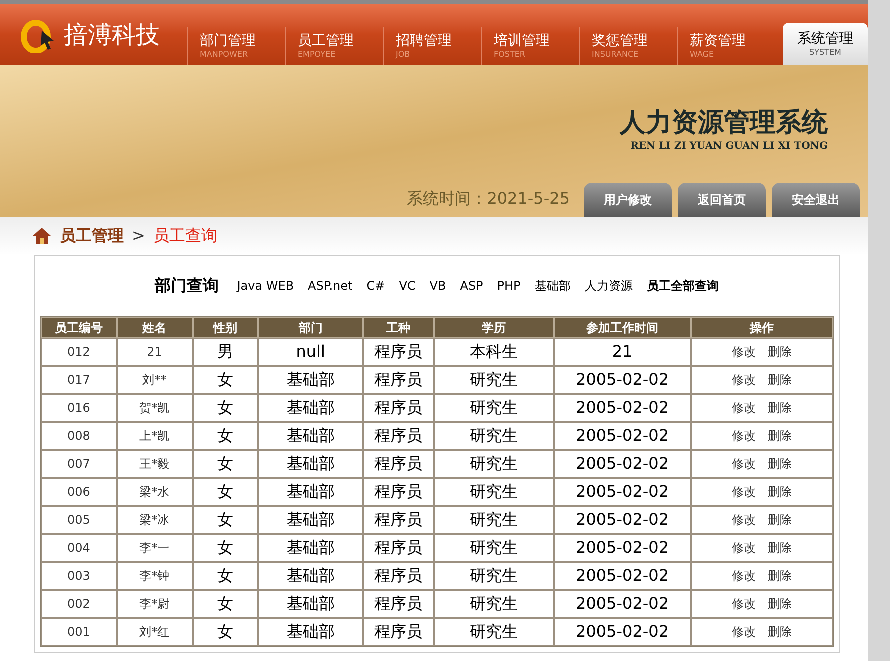  Describe the element at coordinates (265, 286) in the screenshot. I see `department-link: Java WEB` at that location.